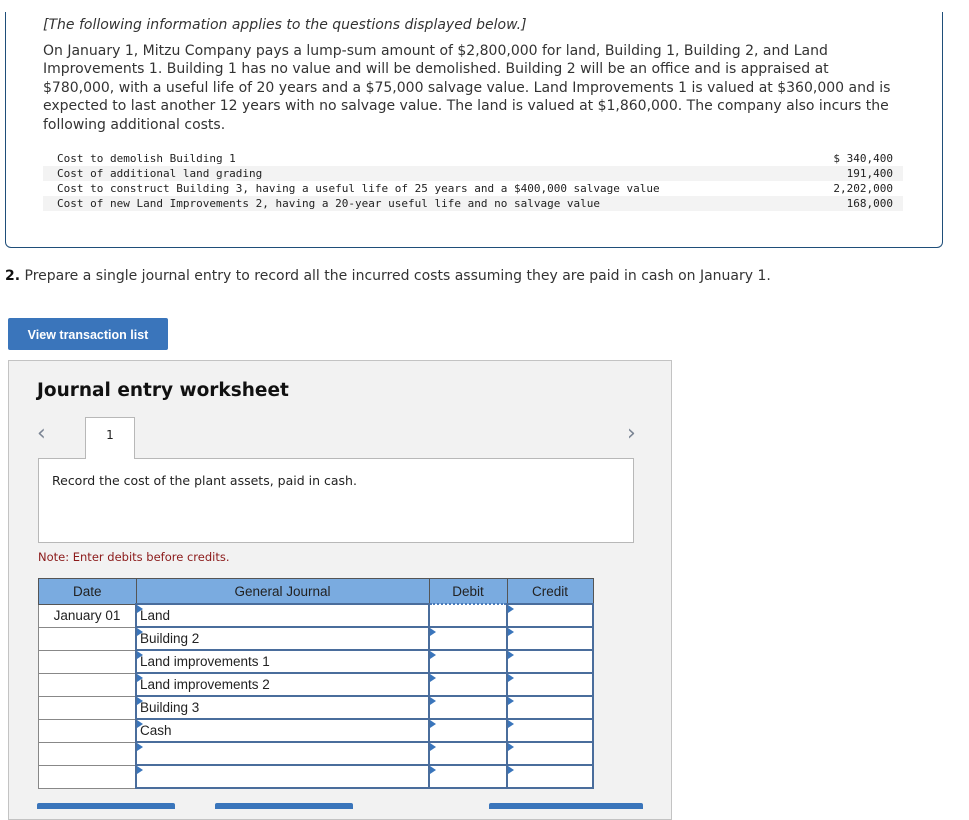 Image resolution: width=969 pixels, height=820 pixels. I want to click on journal-row: Land improvements 1, so click(316, 661).